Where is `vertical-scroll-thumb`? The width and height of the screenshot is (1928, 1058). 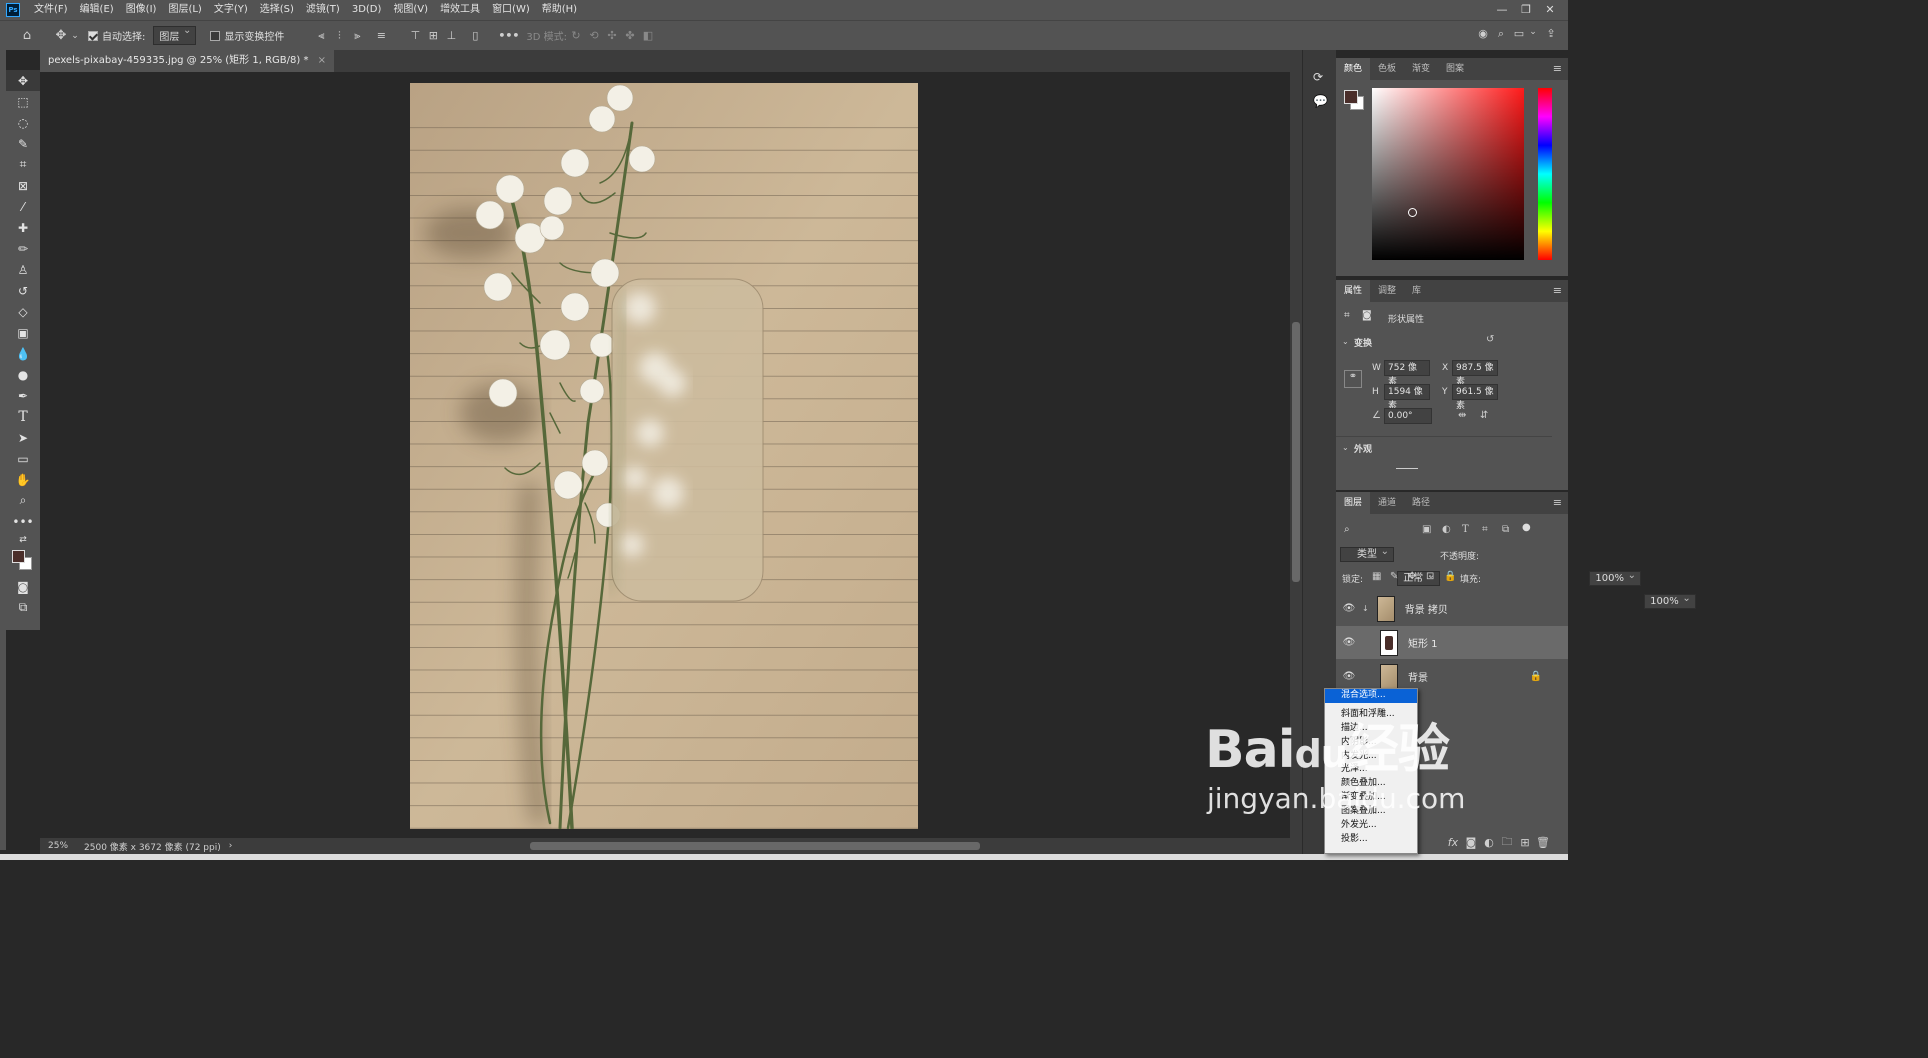
vertical-scroll-thumb is located at coordinates (1296, 452).